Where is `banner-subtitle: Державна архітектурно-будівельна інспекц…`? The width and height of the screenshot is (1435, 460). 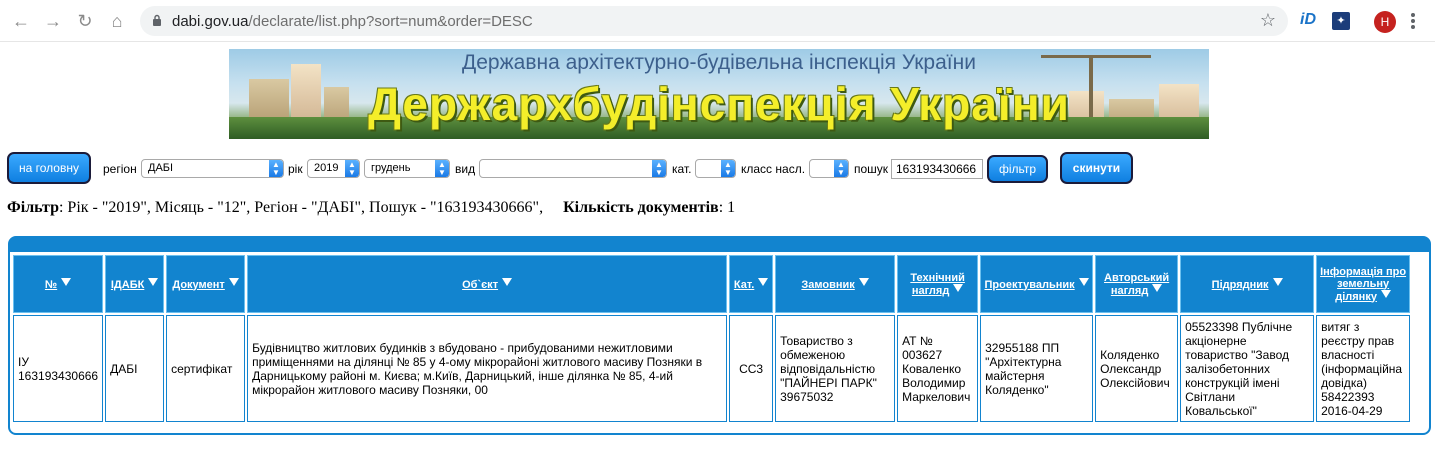
banner-subtitle: Державна архітектурно-будівельна інспекц… is located at coordinates (719, 62).